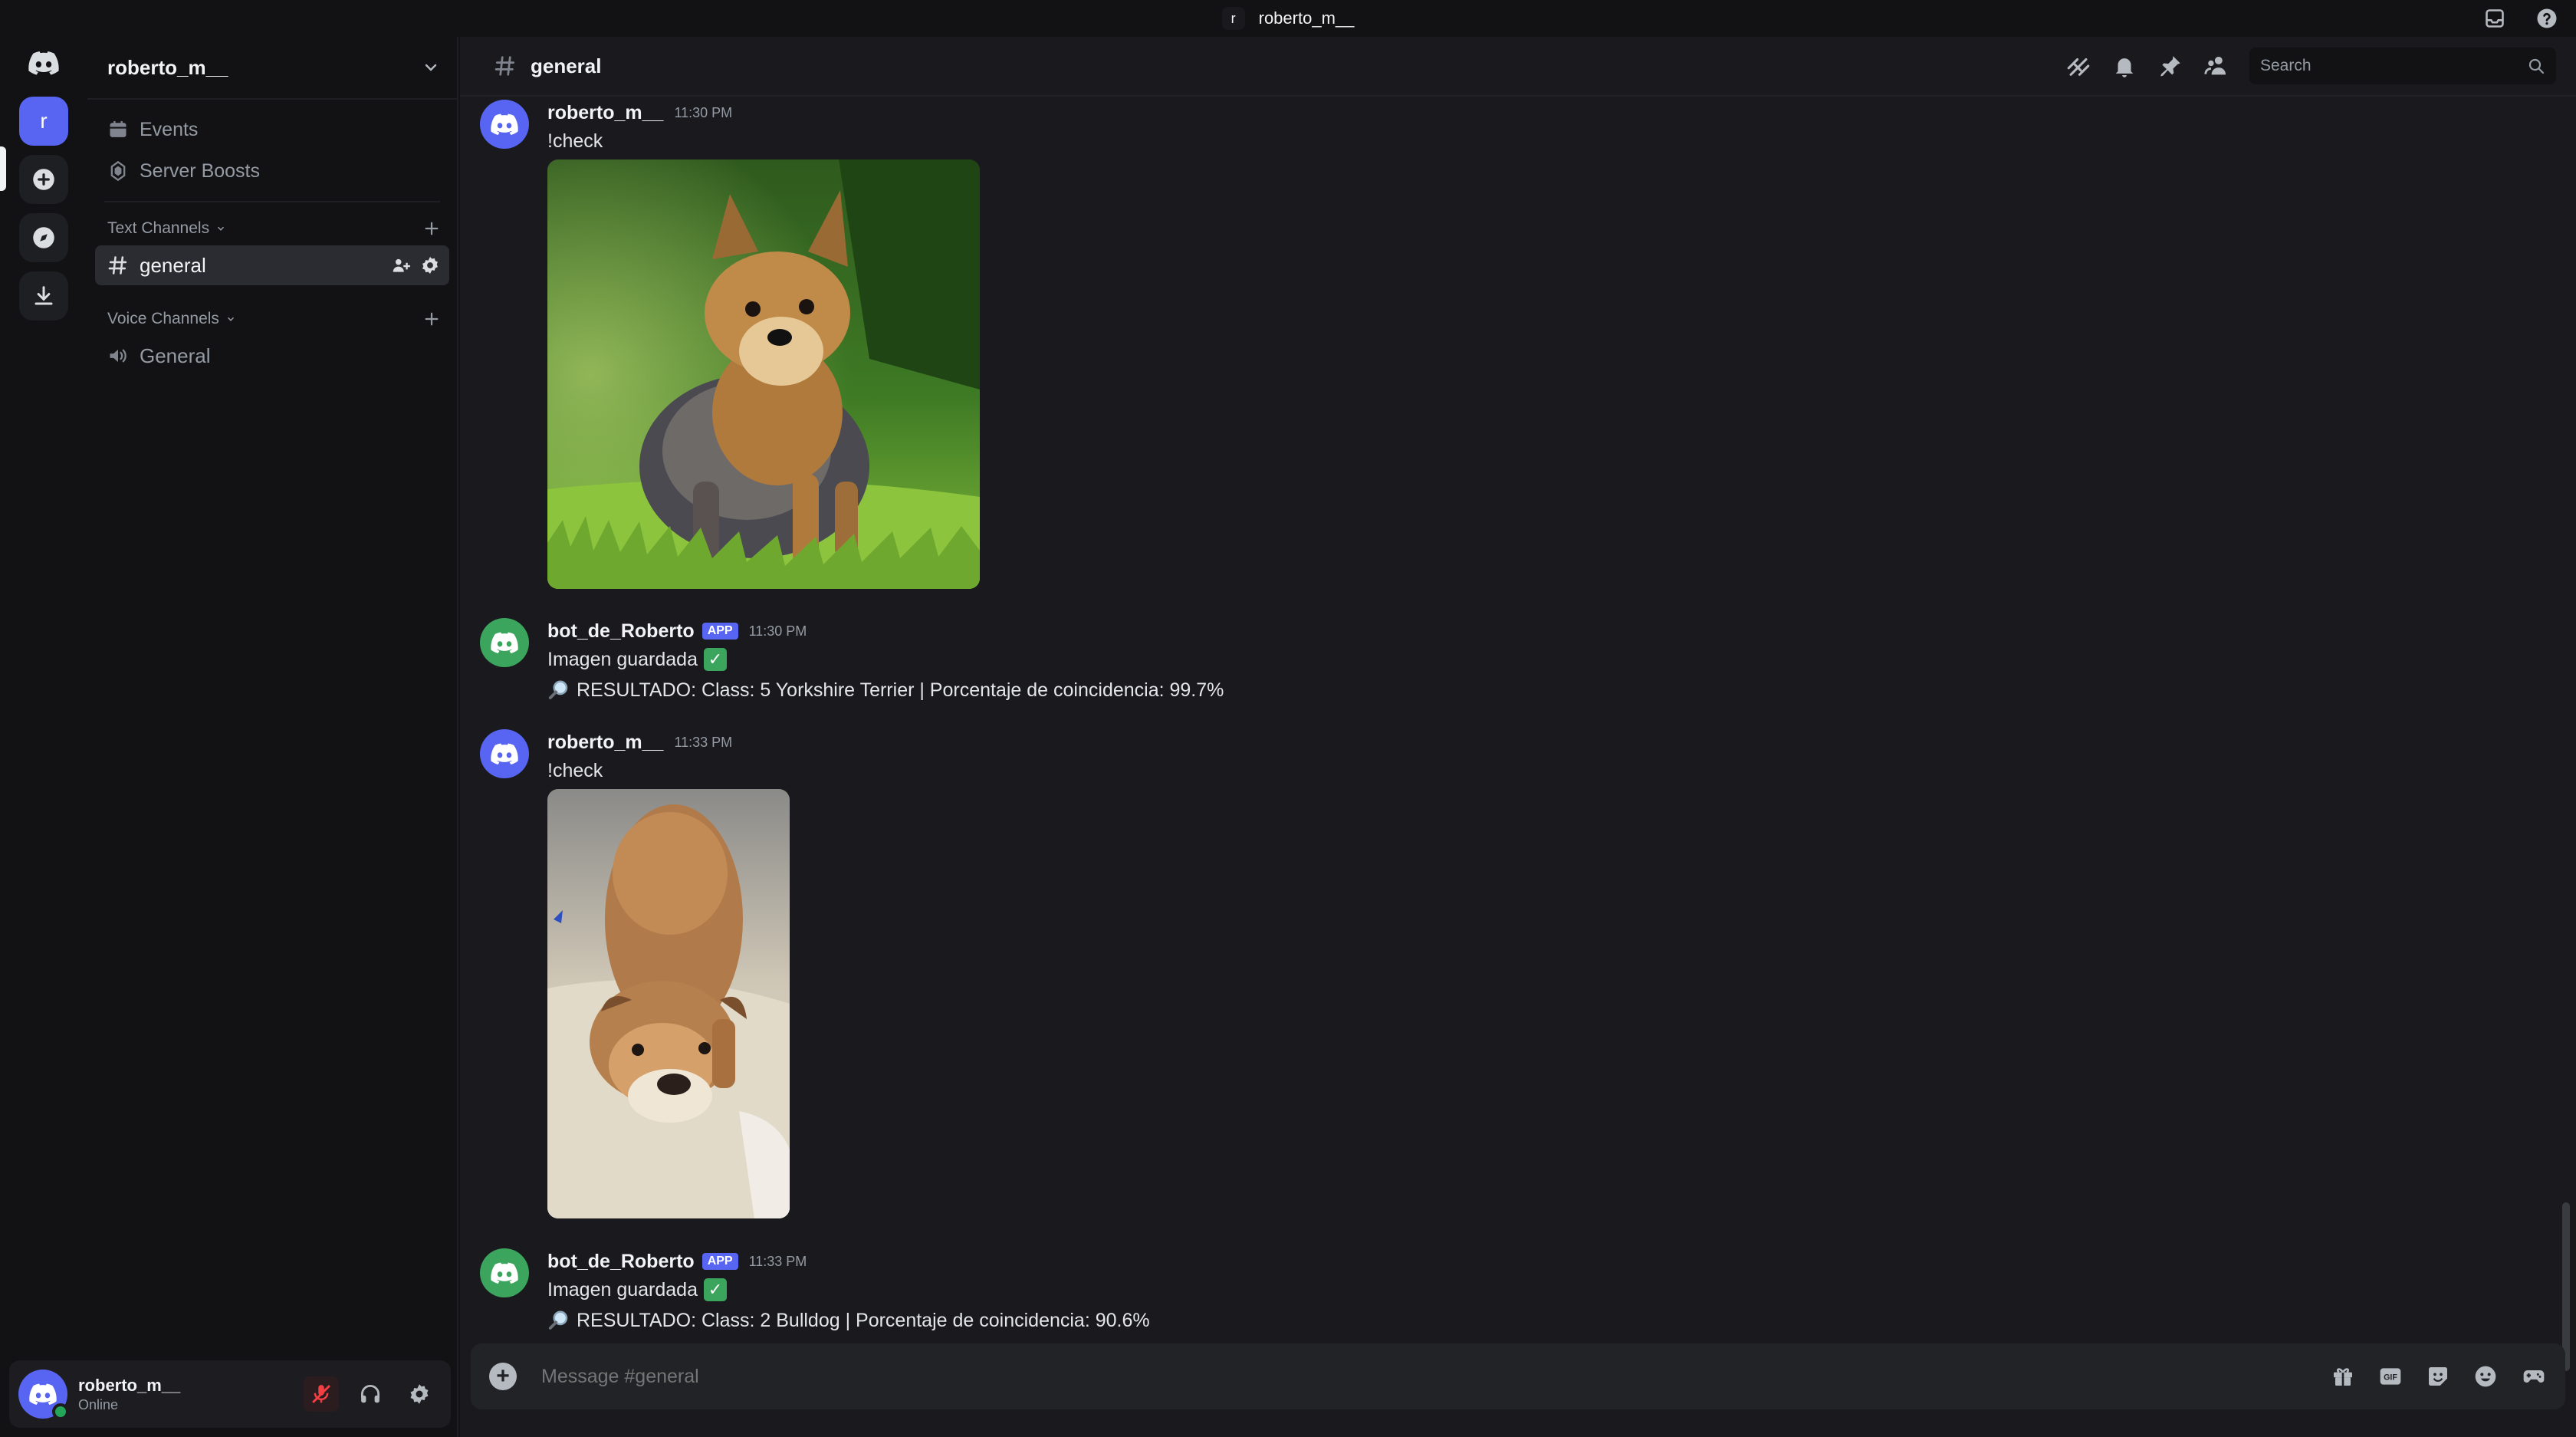  I want to click on channel-label: general, so click(173, 265).